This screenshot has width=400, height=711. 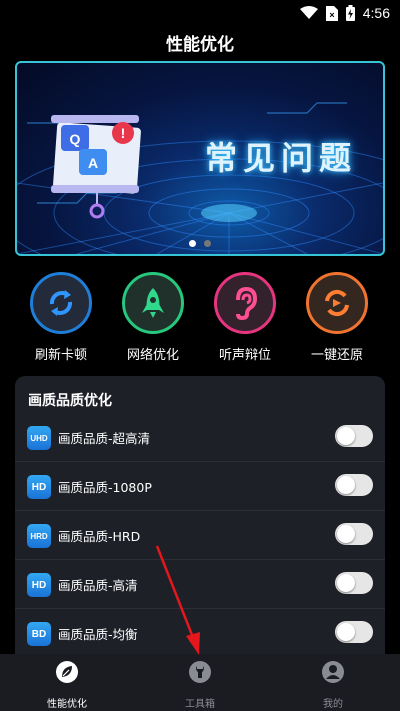 I want to click on section-title: 画质品质优化, so click(x=70, y=401).